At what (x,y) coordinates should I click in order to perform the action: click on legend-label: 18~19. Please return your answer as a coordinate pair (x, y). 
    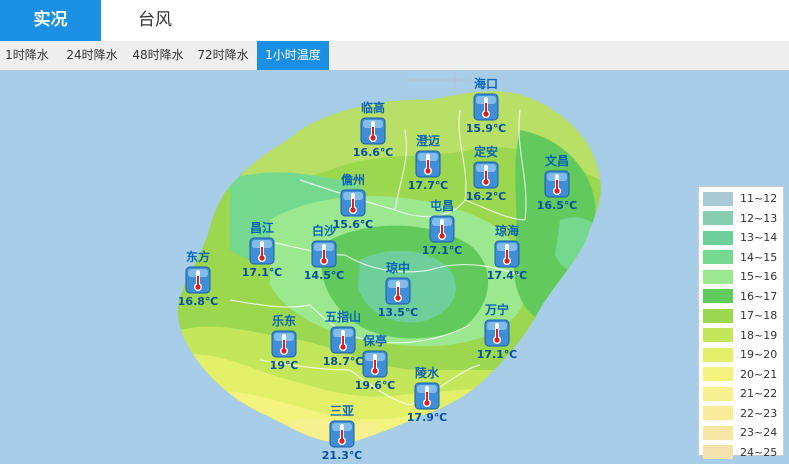
    Looking at the image, I should click on (759, 335).